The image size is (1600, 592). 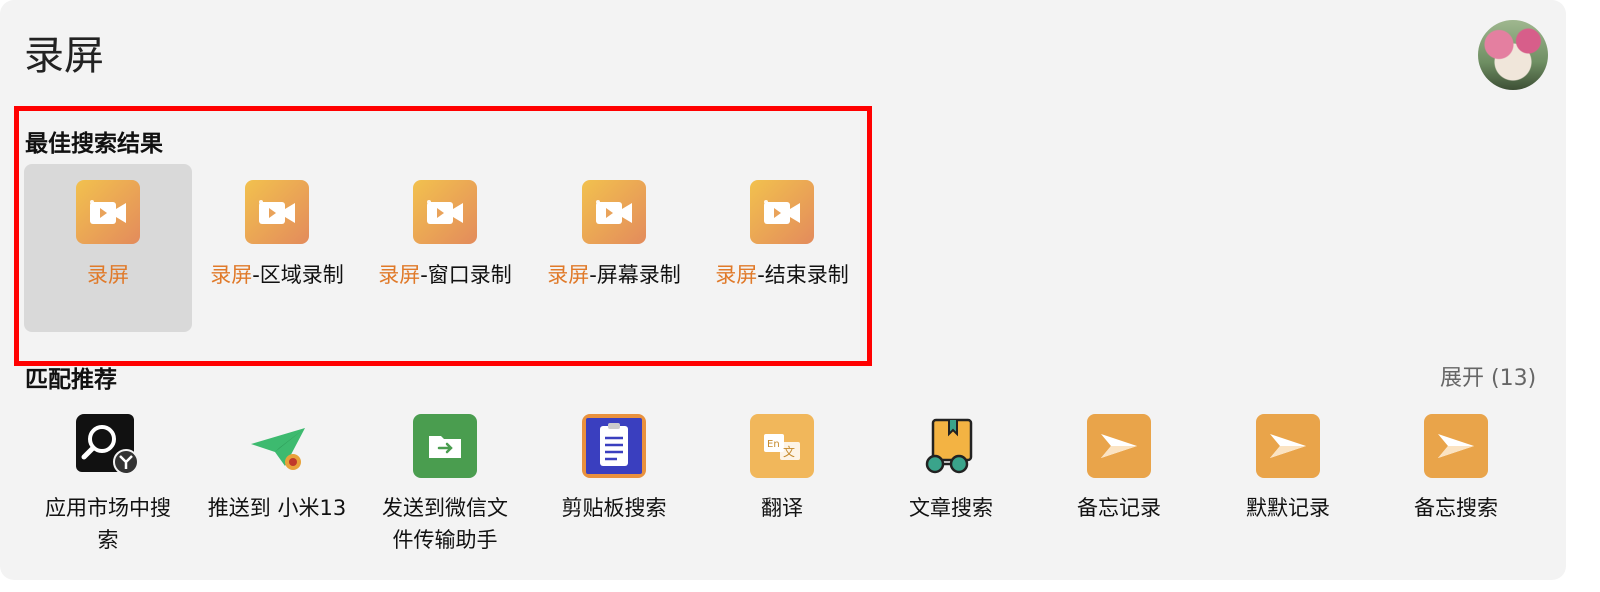 What do you see at coordinates (108, 446) in the screenshot?
I see `app-market-search-icon` at bounding box center [108, 446].